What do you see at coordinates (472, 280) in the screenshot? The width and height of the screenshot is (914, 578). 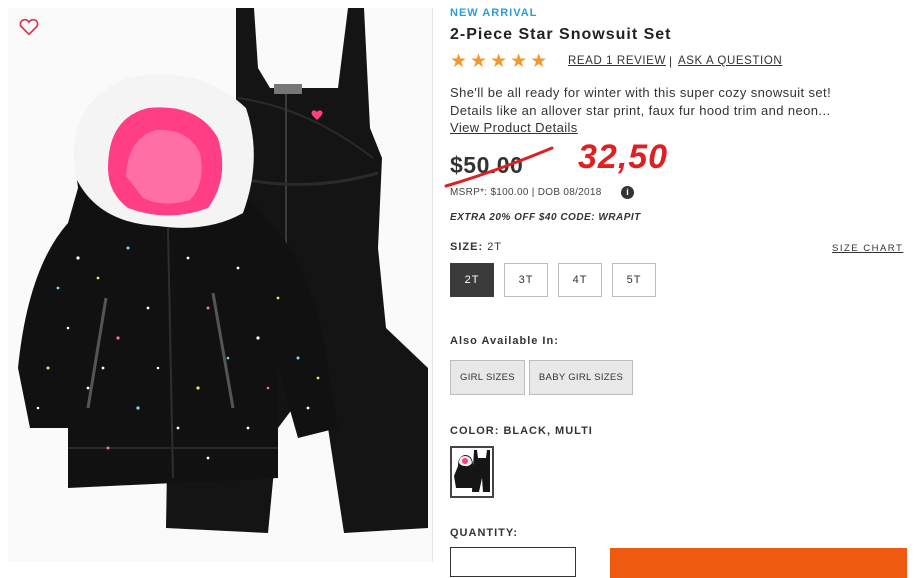 I see `size-option-2t: 2T` at bounding box center [472, 280].